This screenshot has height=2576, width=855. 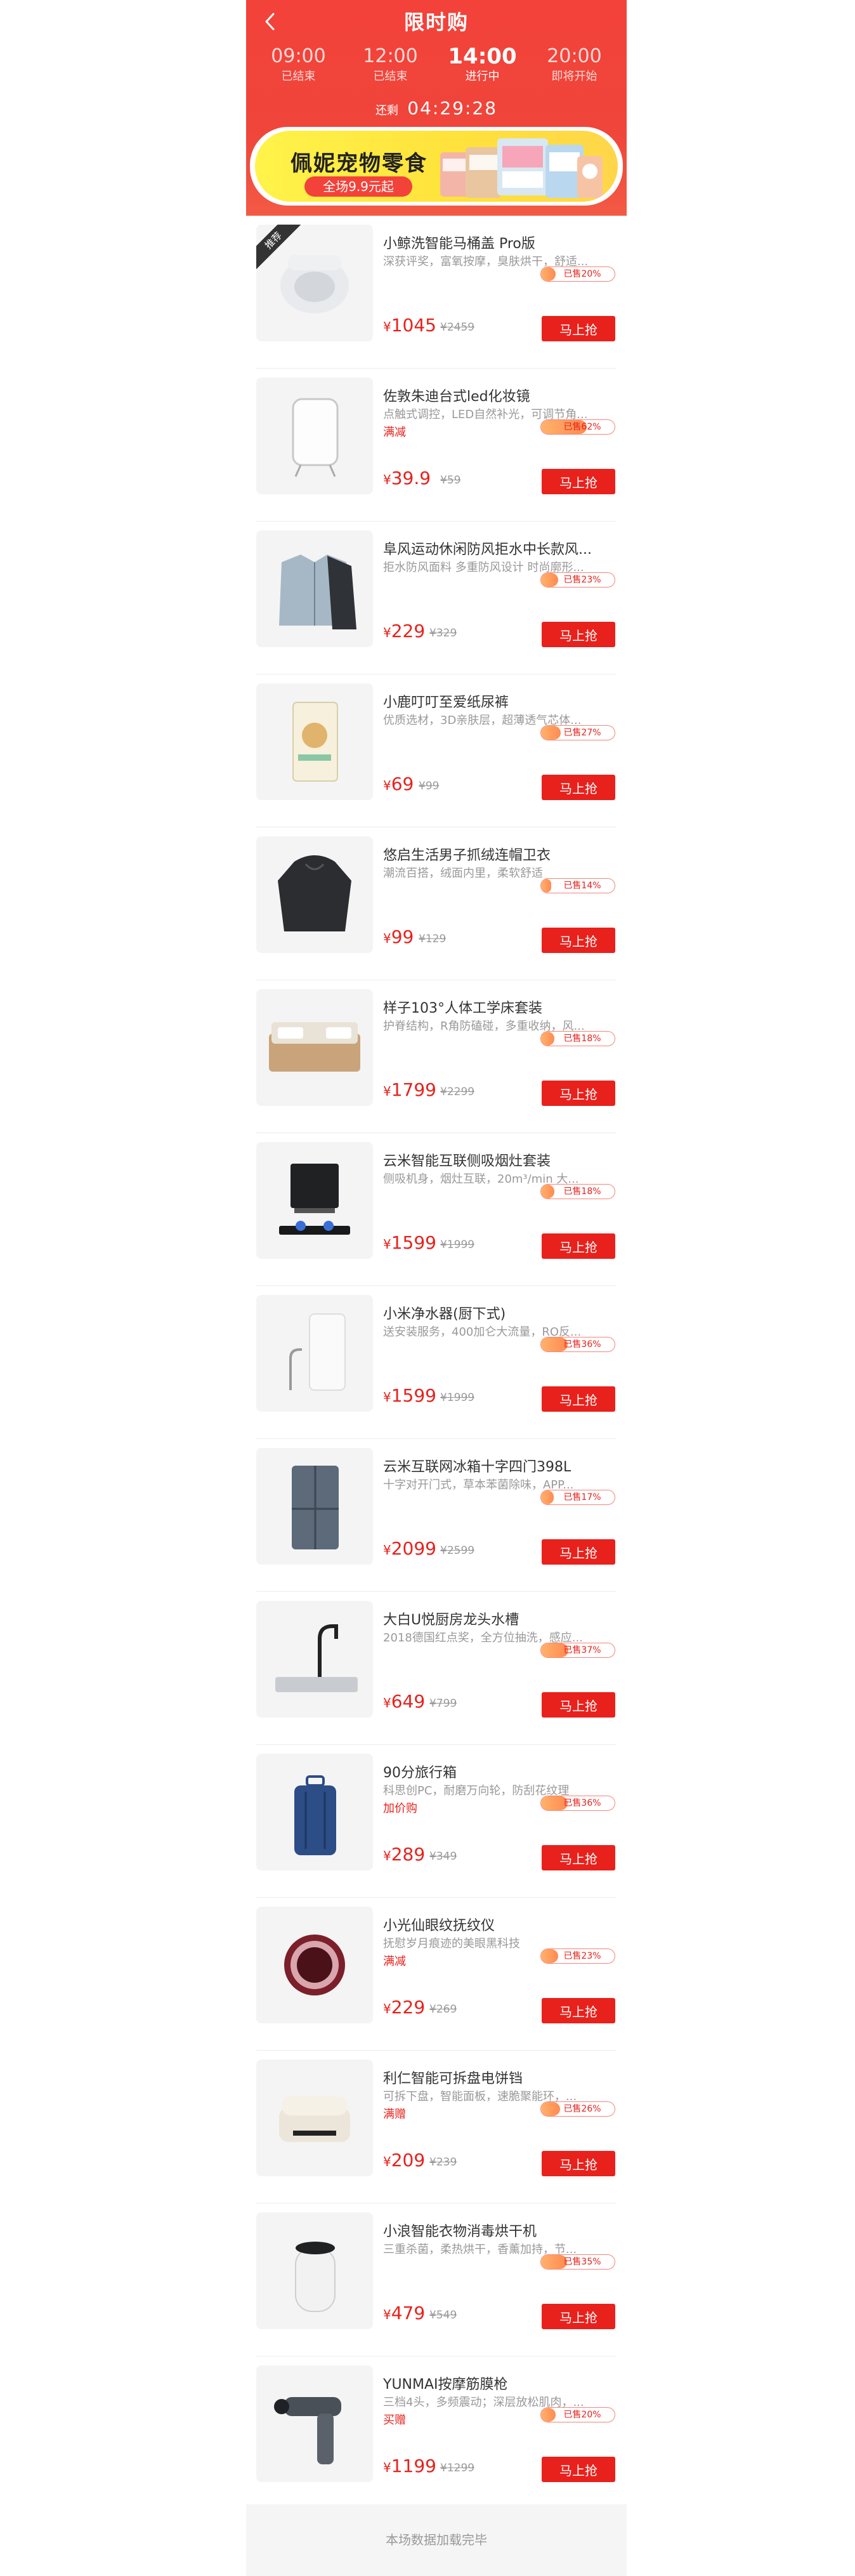 What do you see at coordinates (413, 1089) in the screenshot?
I see `price-amount: 1799` at bounding box center [413, 1089].